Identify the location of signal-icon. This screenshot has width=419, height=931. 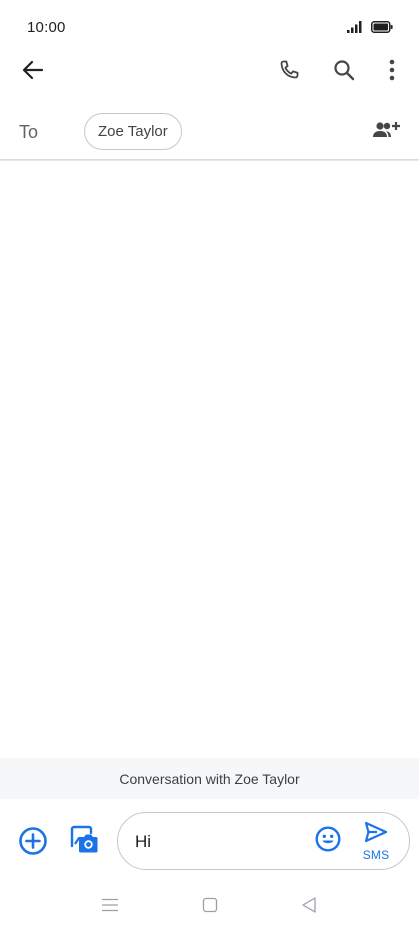
(355, 29).